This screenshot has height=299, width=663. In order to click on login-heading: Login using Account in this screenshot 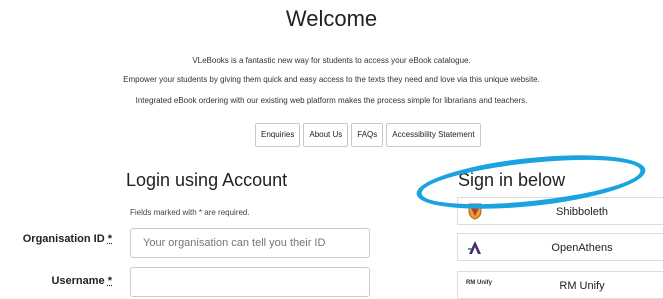, I will do `click(207, 180)`.